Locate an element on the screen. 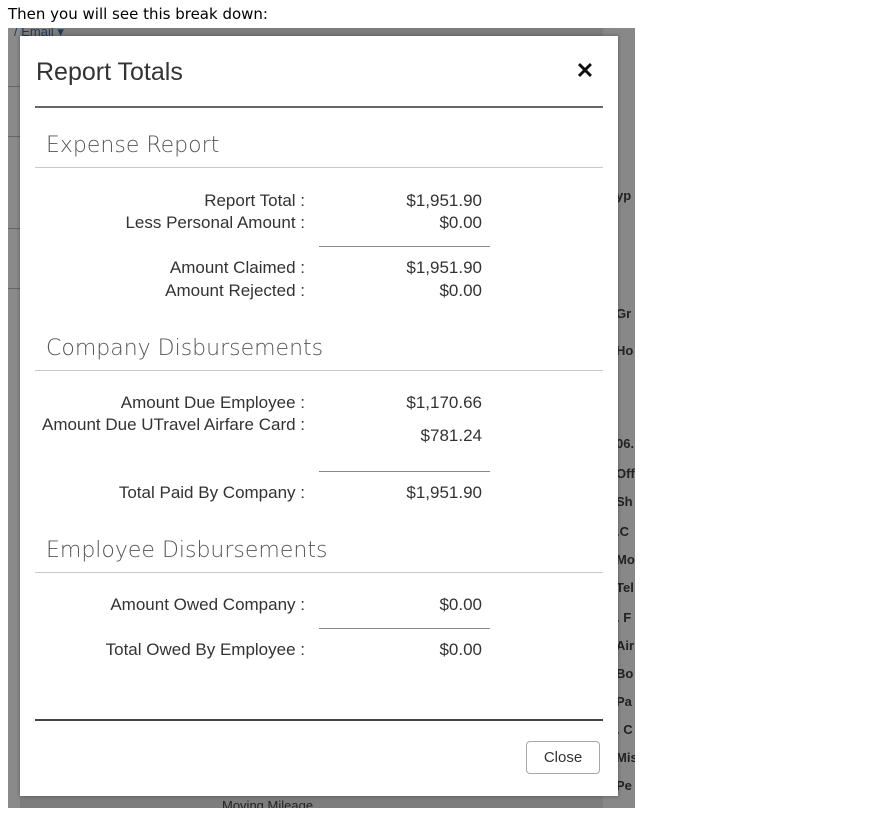 Image resolution: width=879 pixels, height=818 pixels. close-icon: ✕ is located at coordinates (585, 71).